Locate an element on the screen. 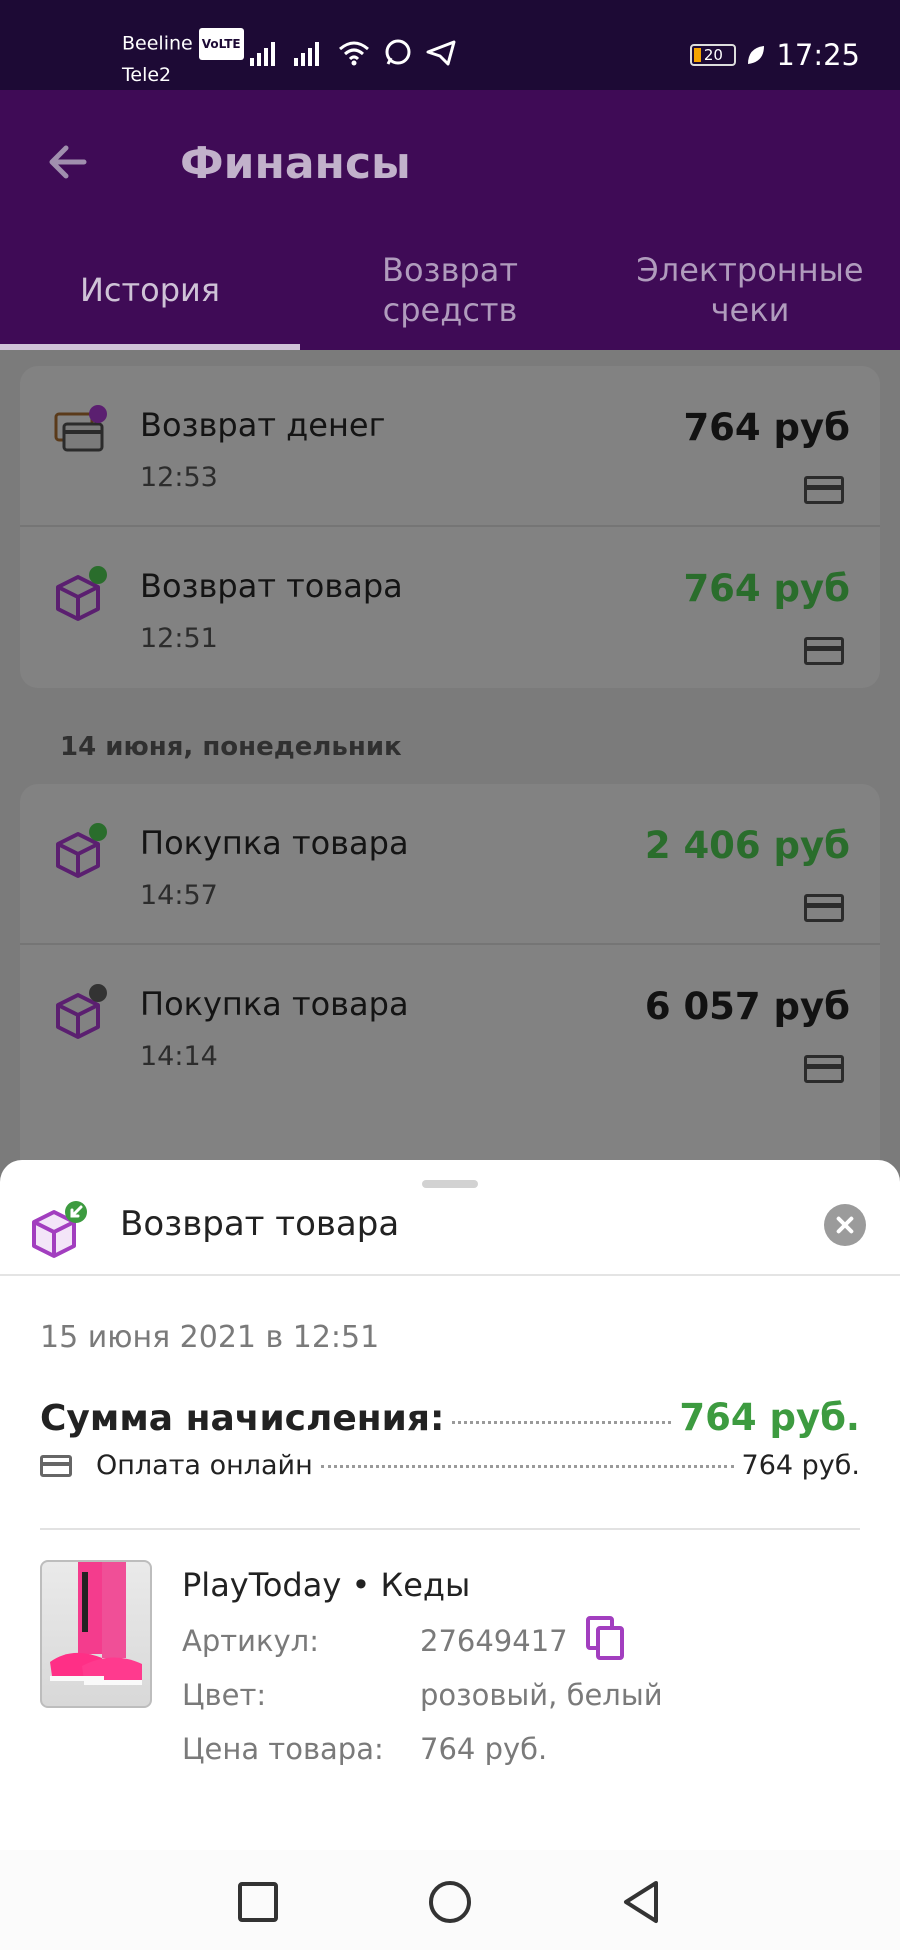 The height and width of the screenshot is (1950, 900). item-time: 12:51 is located at coordinates (179, 638).